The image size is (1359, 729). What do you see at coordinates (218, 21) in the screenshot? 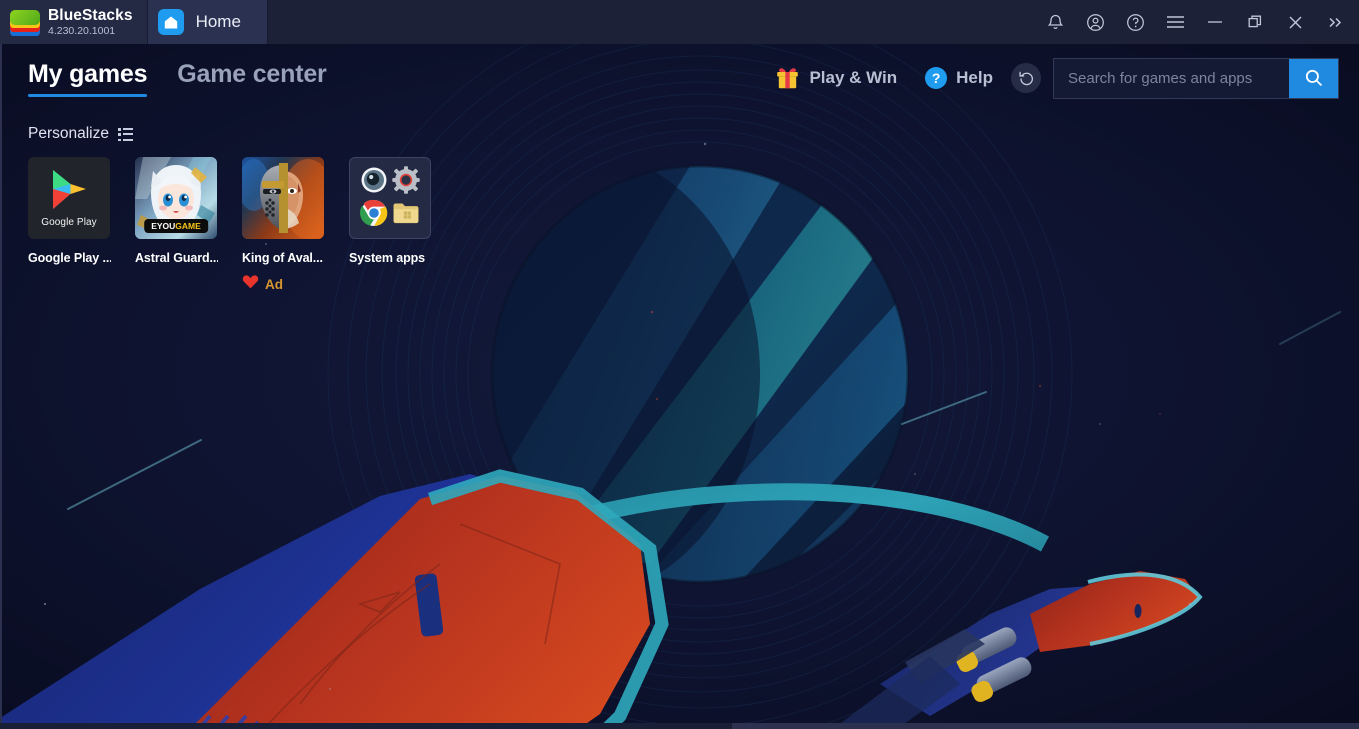
I see `window-tab-home-label: Home` at bounding box center [218, 21].